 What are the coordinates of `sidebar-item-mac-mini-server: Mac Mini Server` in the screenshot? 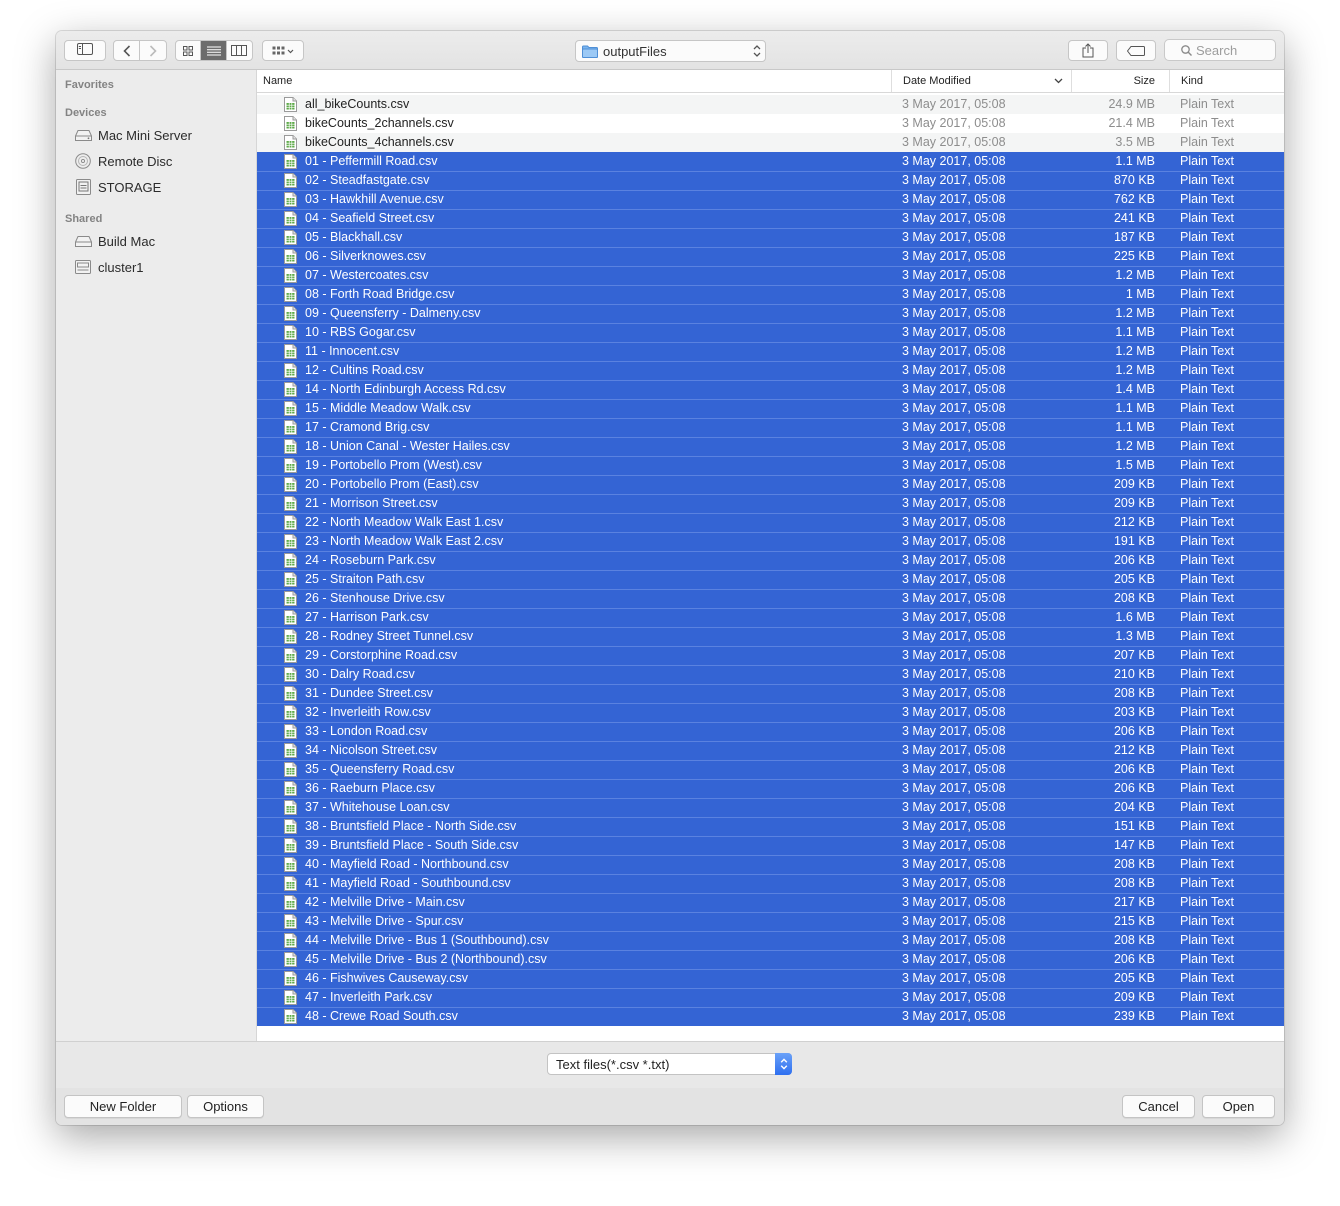 It's located at (133, 135).